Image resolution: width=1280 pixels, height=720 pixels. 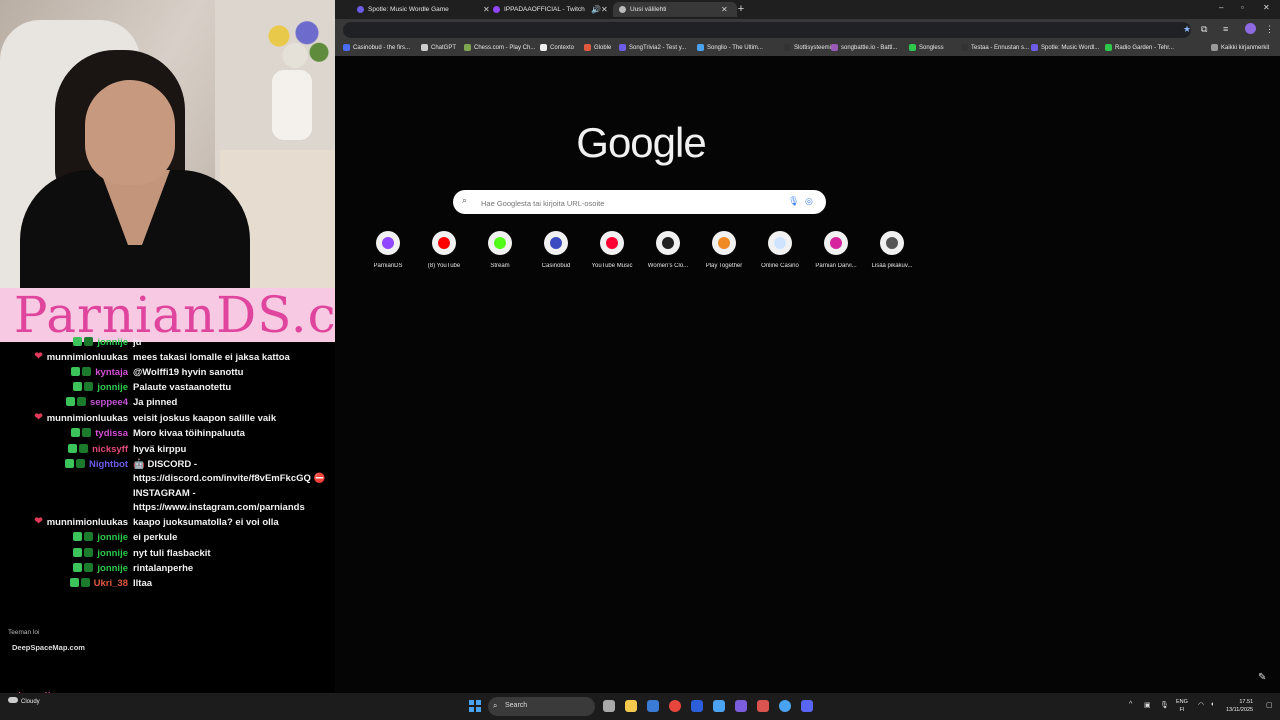 I want to click on bookmark-item: Songless, so click(x=926, y=47).